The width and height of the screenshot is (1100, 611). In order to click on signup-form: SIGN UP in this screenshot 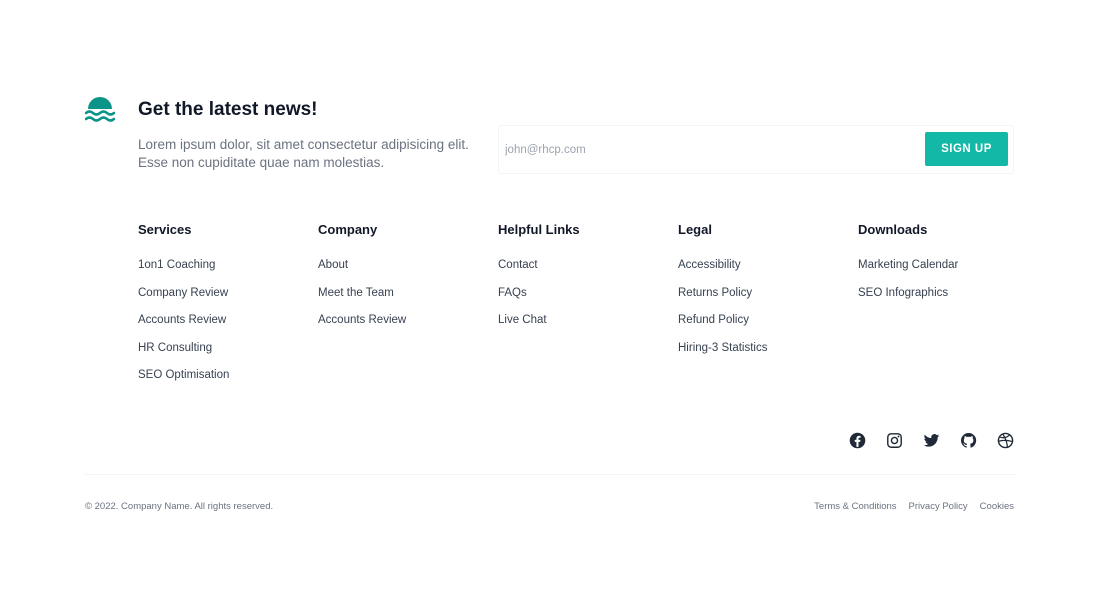, I will do `click(756, 149)`.